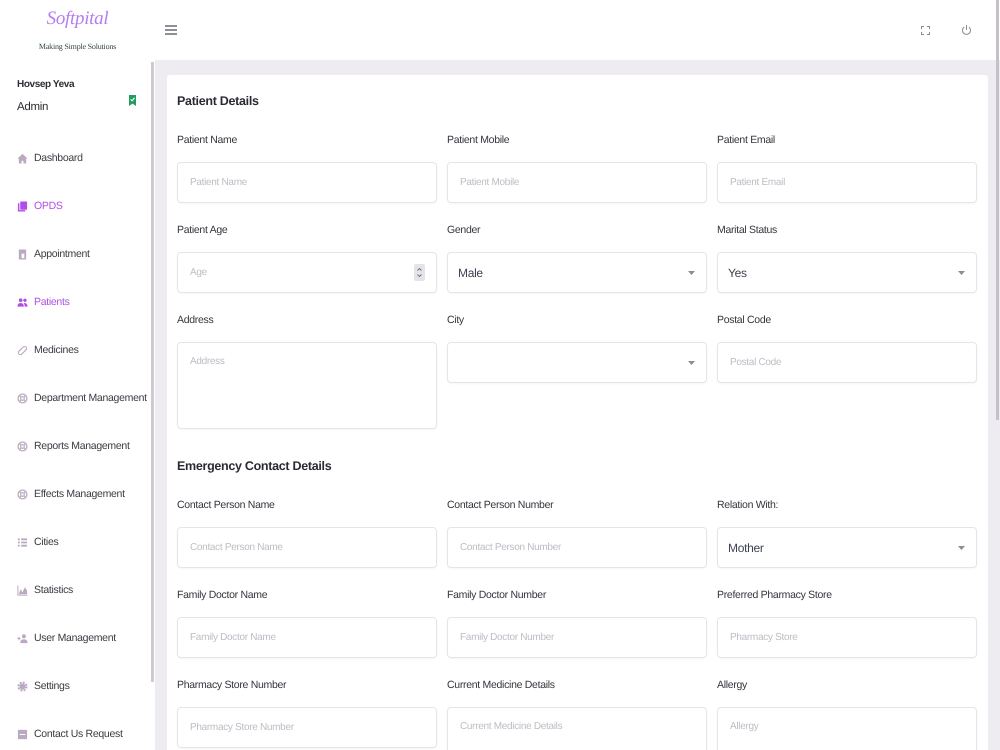 This screenshot has height=750, width=1000. What do you see at coordinates (207, 140) in the screenshot?
I see `field-label: Patient Name` at bounding box center [207, 140].